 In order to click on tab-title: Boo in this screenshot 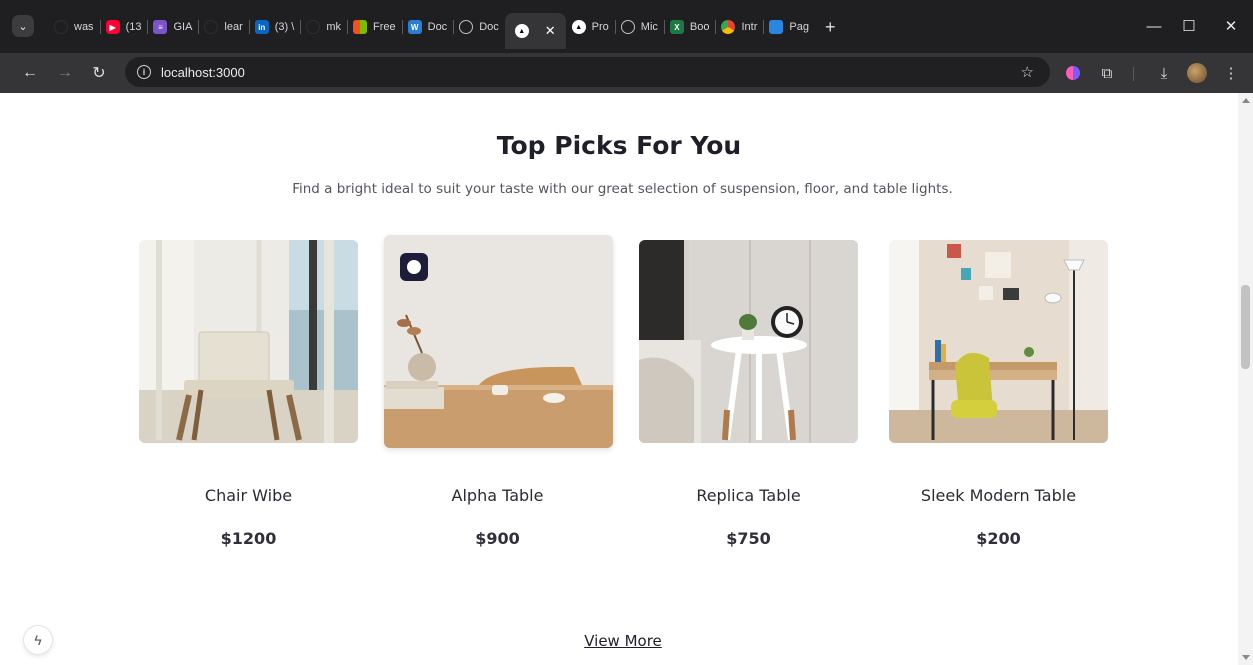, I will do `click(699, 27)`.